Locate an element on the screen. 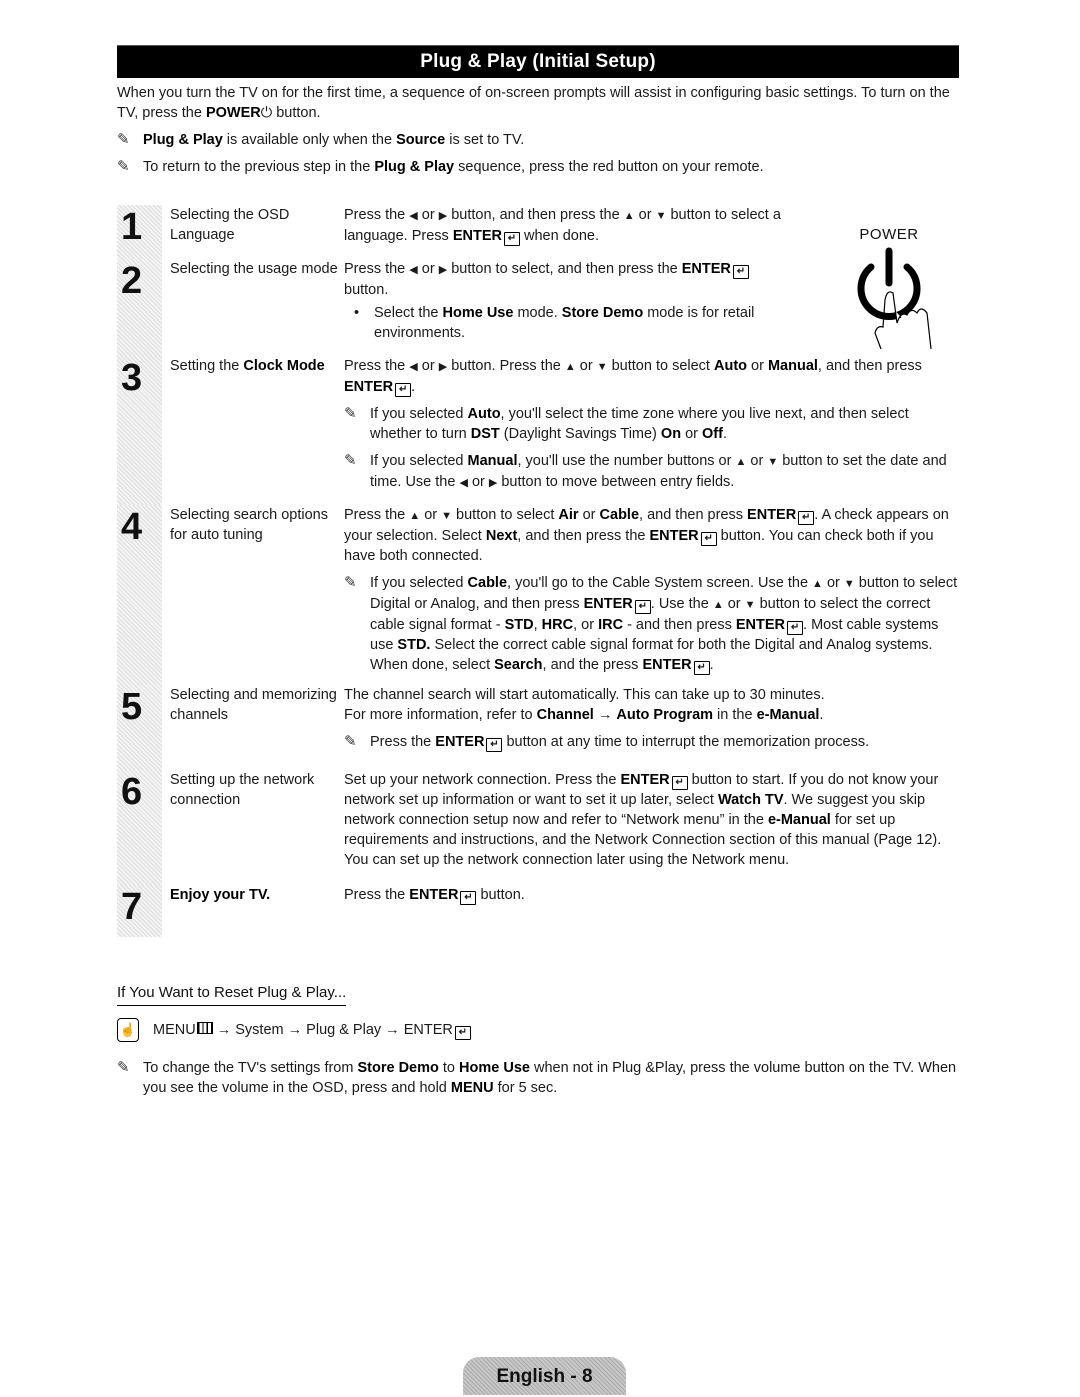 The image size is (1080, 1397). step-number-badge: 3 is located at coordinates (139, 430).